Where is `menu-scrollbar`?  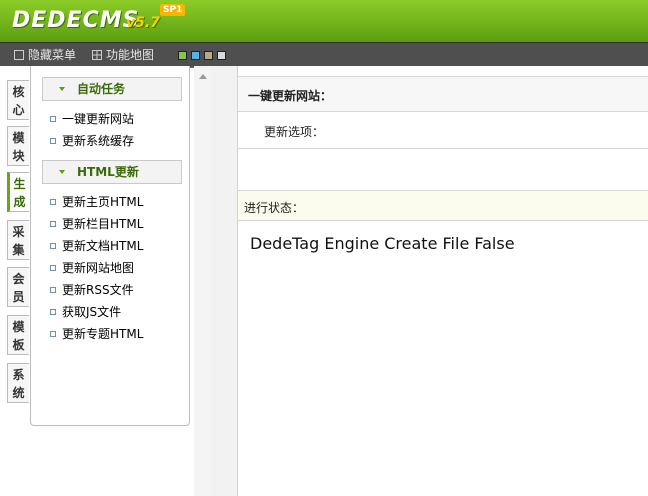
menu-scrollbar is located at coordinates (202, 281).